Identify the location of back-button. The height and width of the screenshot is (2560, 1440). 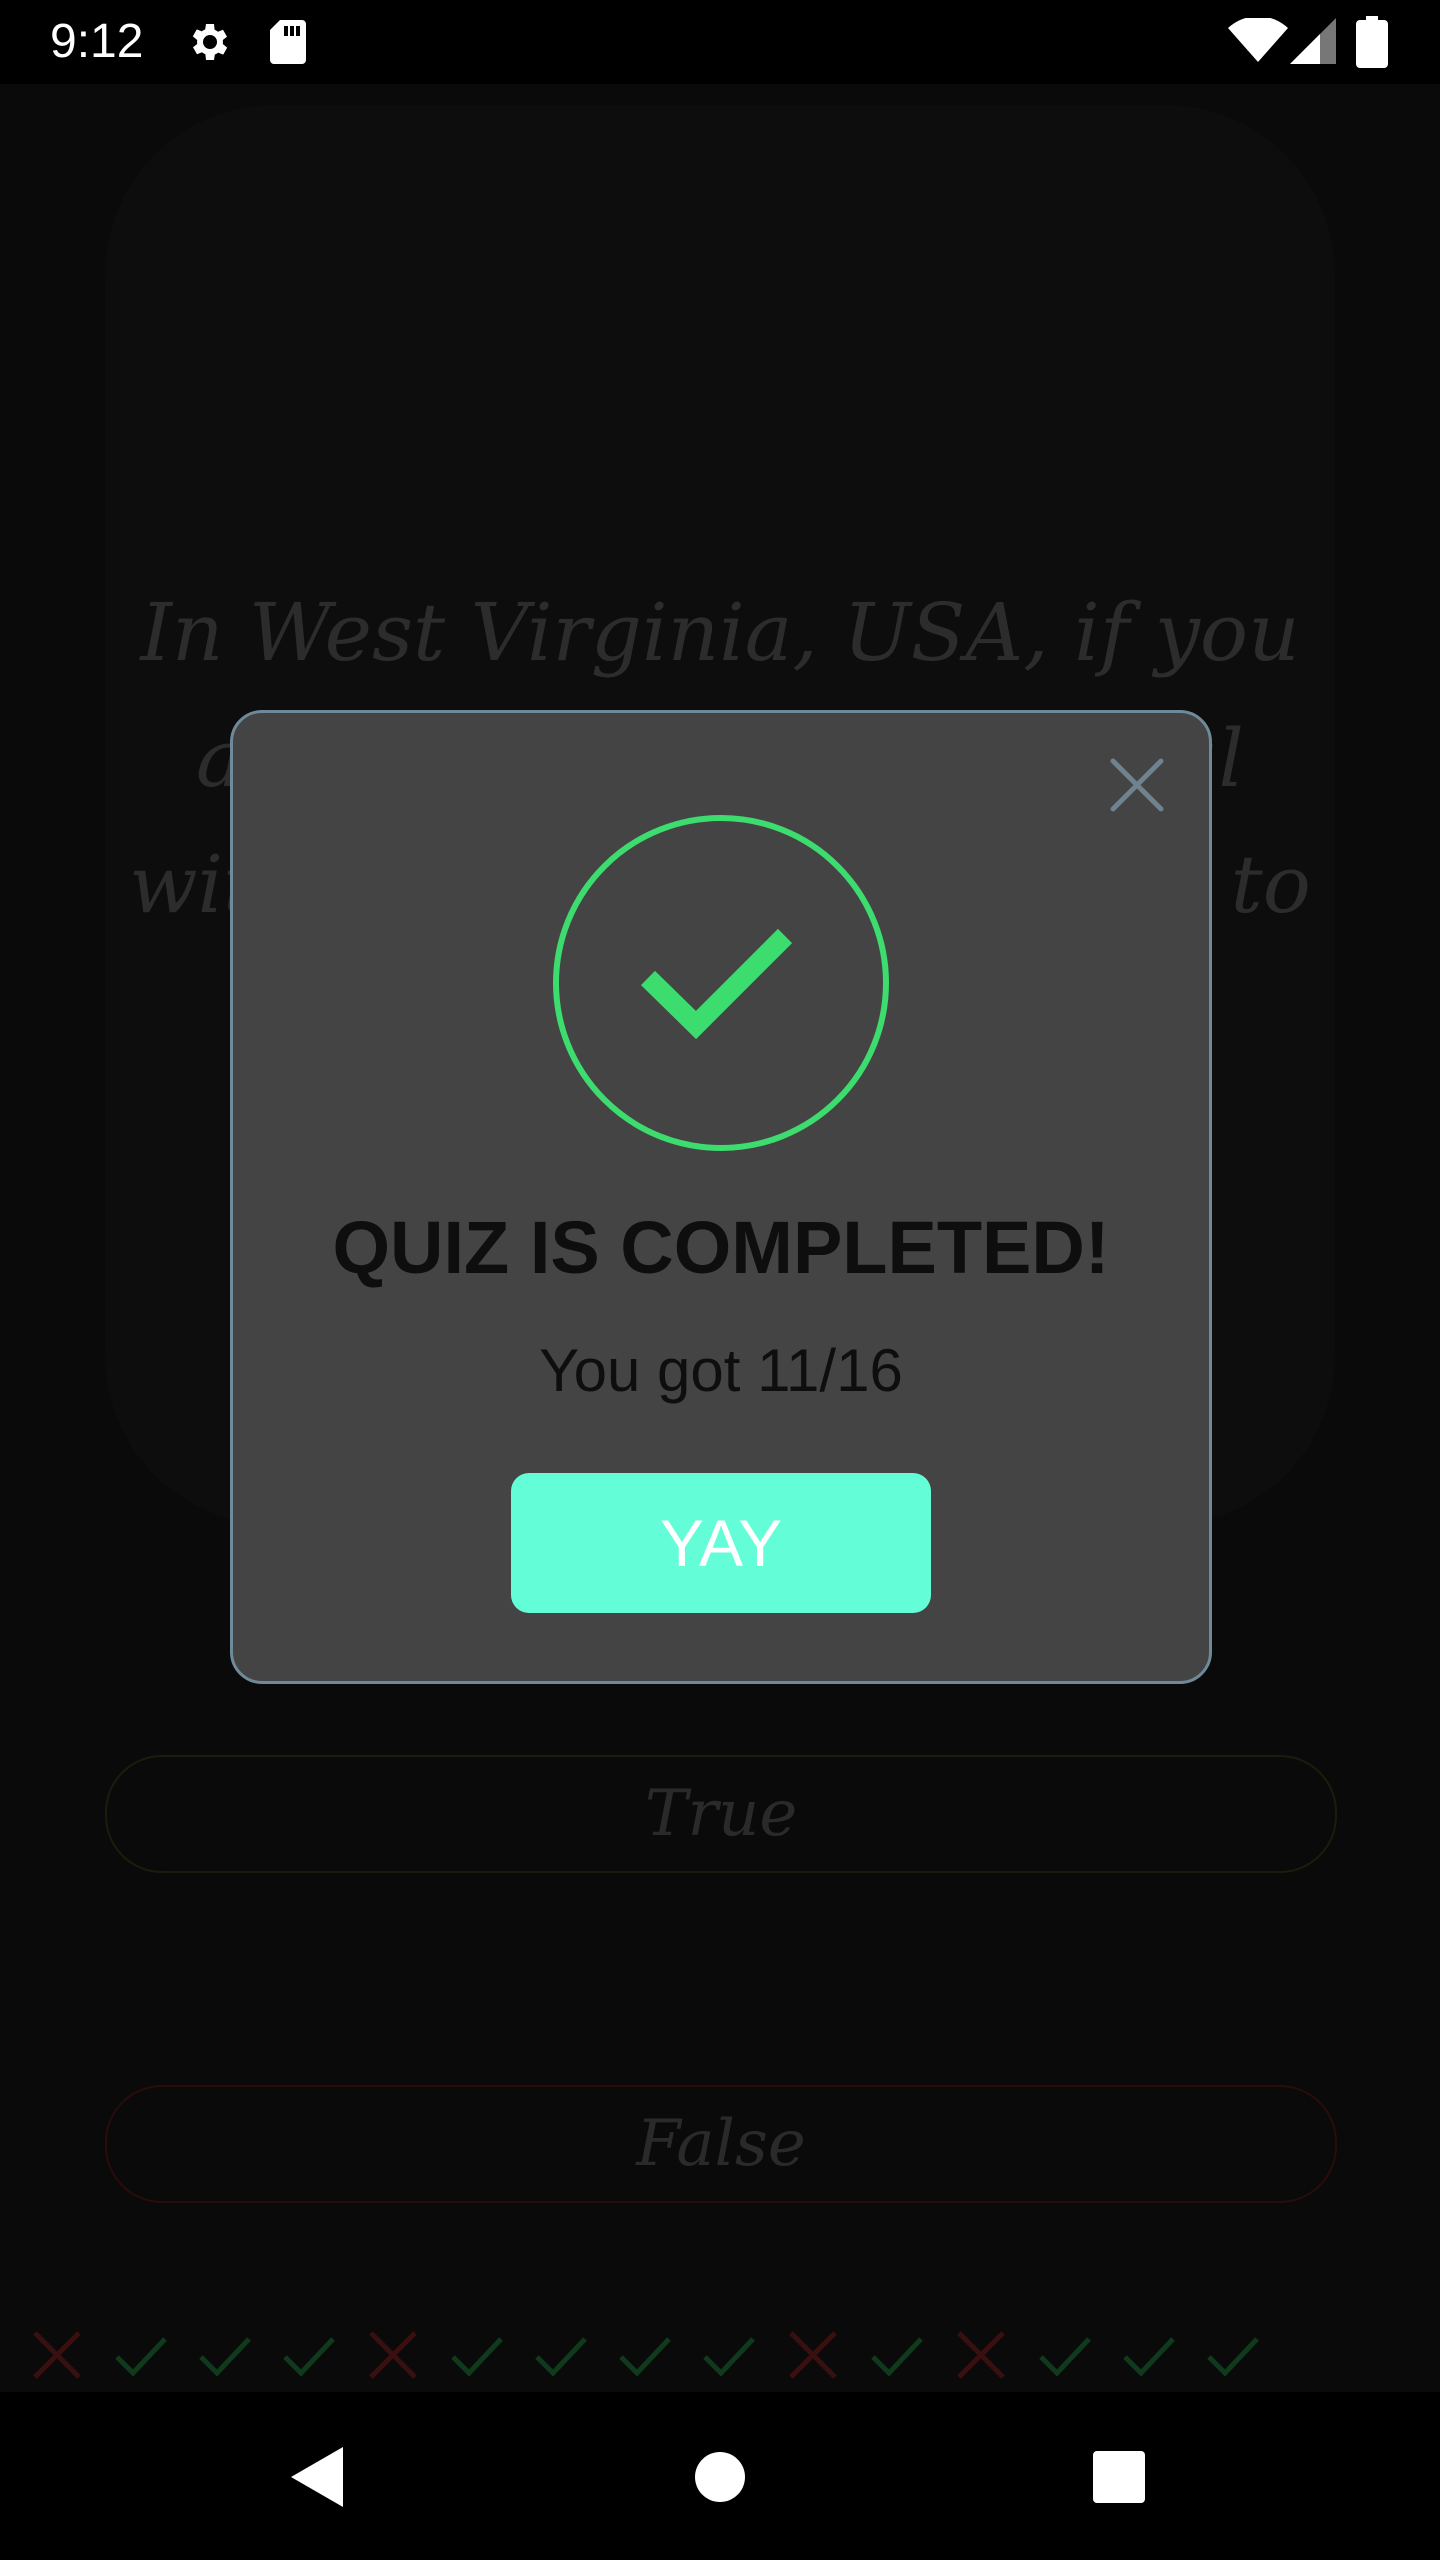
(317, 2477).